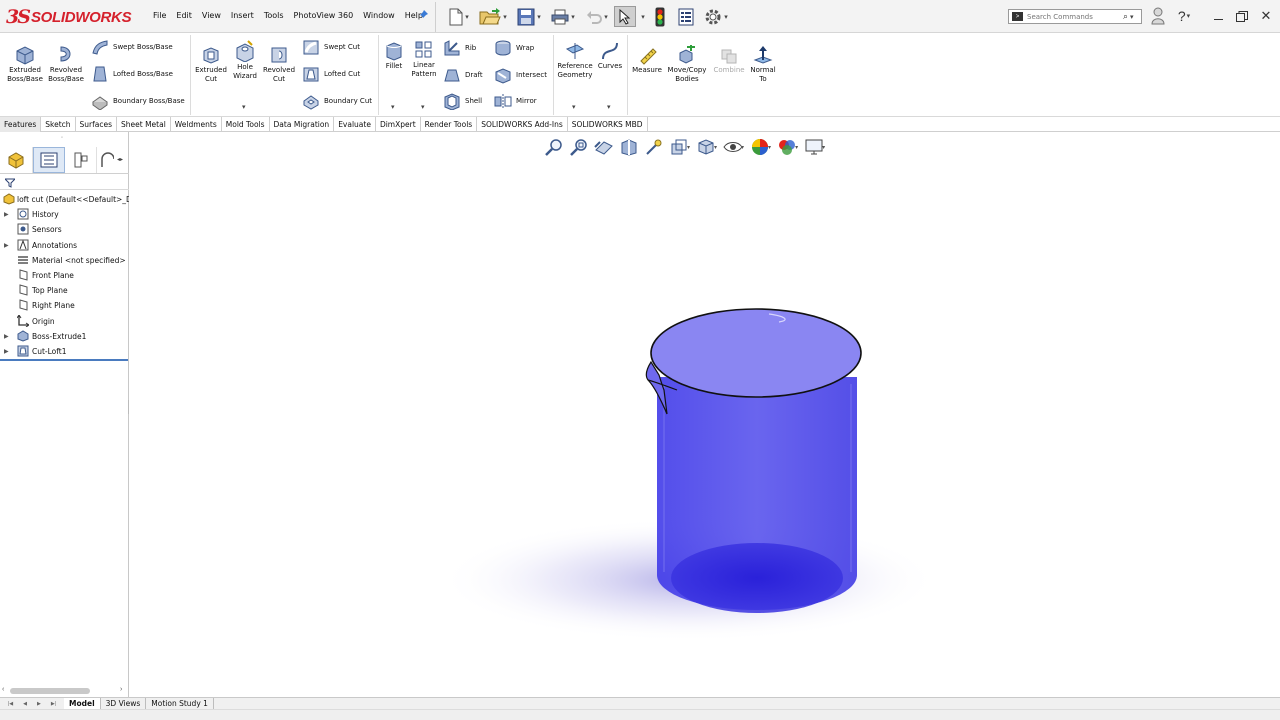 Image resolution: width=1280 pixels, height=720 pixels. What do you see at coordinates (687, 64) in the screenshot?
I see `move-copy-bodies-button: Move/Copy Bodies` at bounding box center [687, 64].